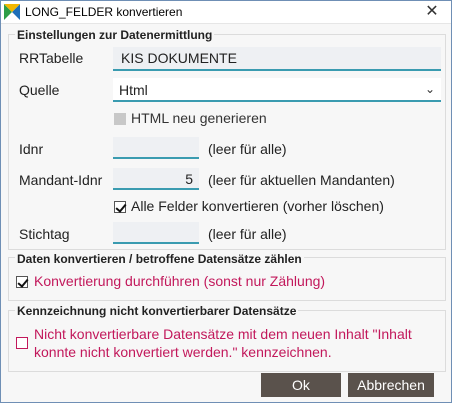 Image resolution: width=452 pixels, height=403 pixels. I want to click on stichtag-label: Stichtag, so click(44, 234).